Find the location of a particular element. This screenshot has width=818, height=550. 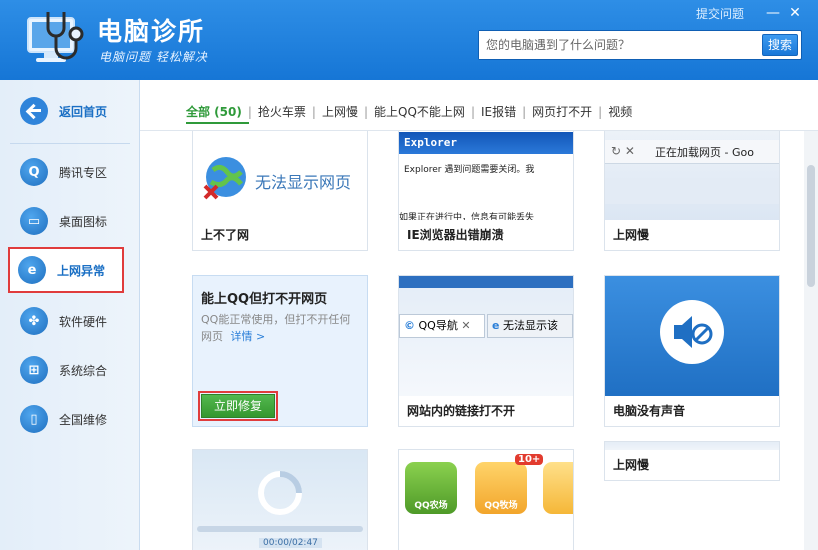

stethoscope-monitor-icon is located at coordinates (55, 37).